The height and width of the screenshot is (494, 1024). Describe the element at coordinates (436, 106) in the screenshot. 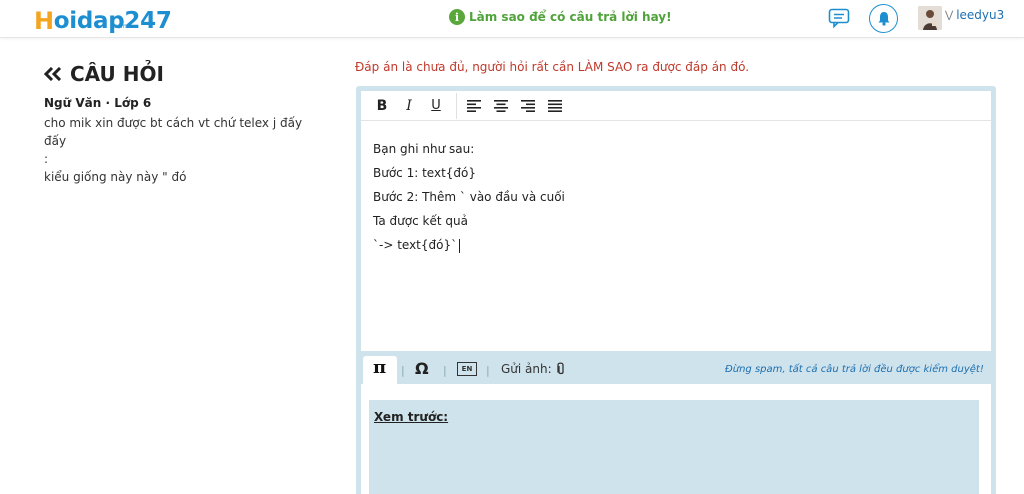

I see `underline-button: U` at that location.